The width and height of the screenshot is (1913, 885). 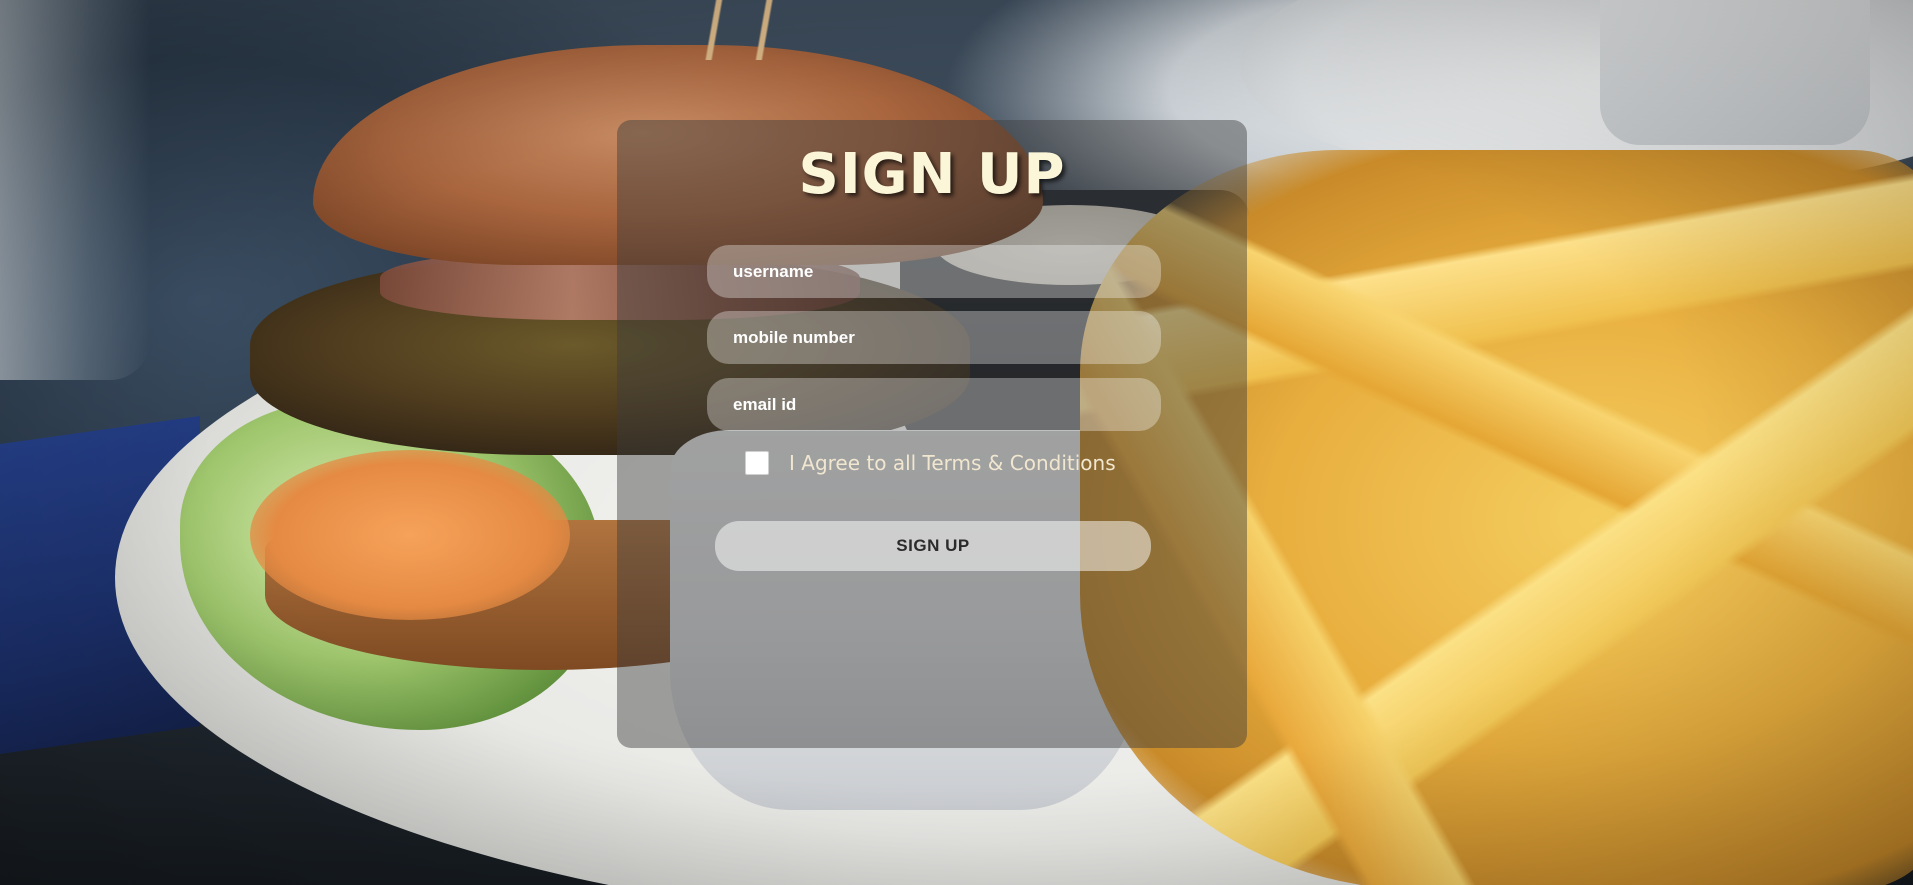 I want to click on email-input, so click(x=934, y=404).